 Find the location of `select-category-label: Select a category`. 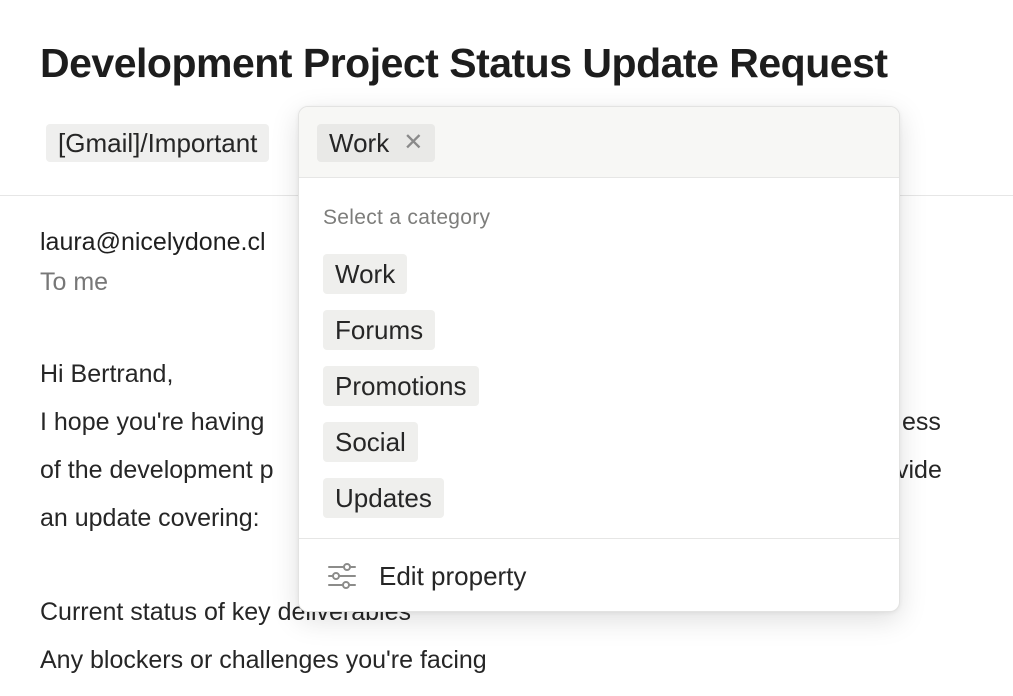

select-category-label: Select a category is located at coordinates (407, 217).